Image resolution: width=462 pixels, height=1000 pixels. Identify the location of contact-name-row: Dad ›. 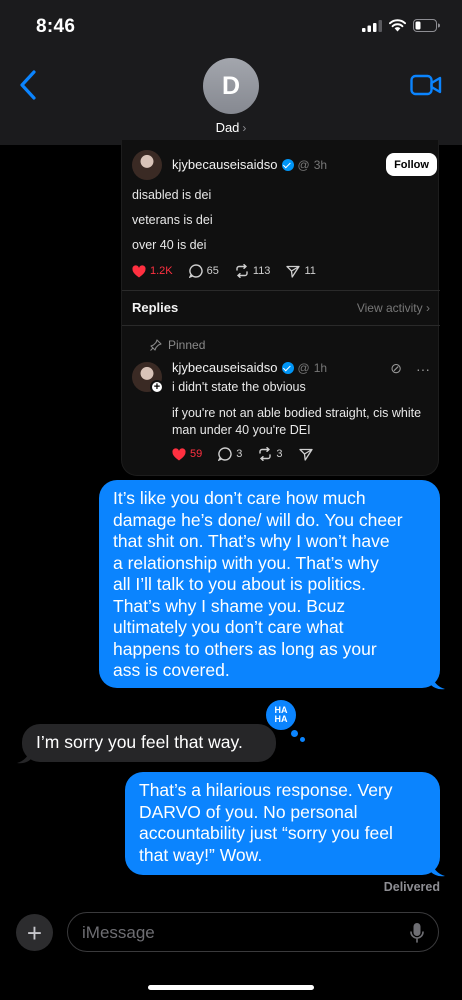
(231, 127).